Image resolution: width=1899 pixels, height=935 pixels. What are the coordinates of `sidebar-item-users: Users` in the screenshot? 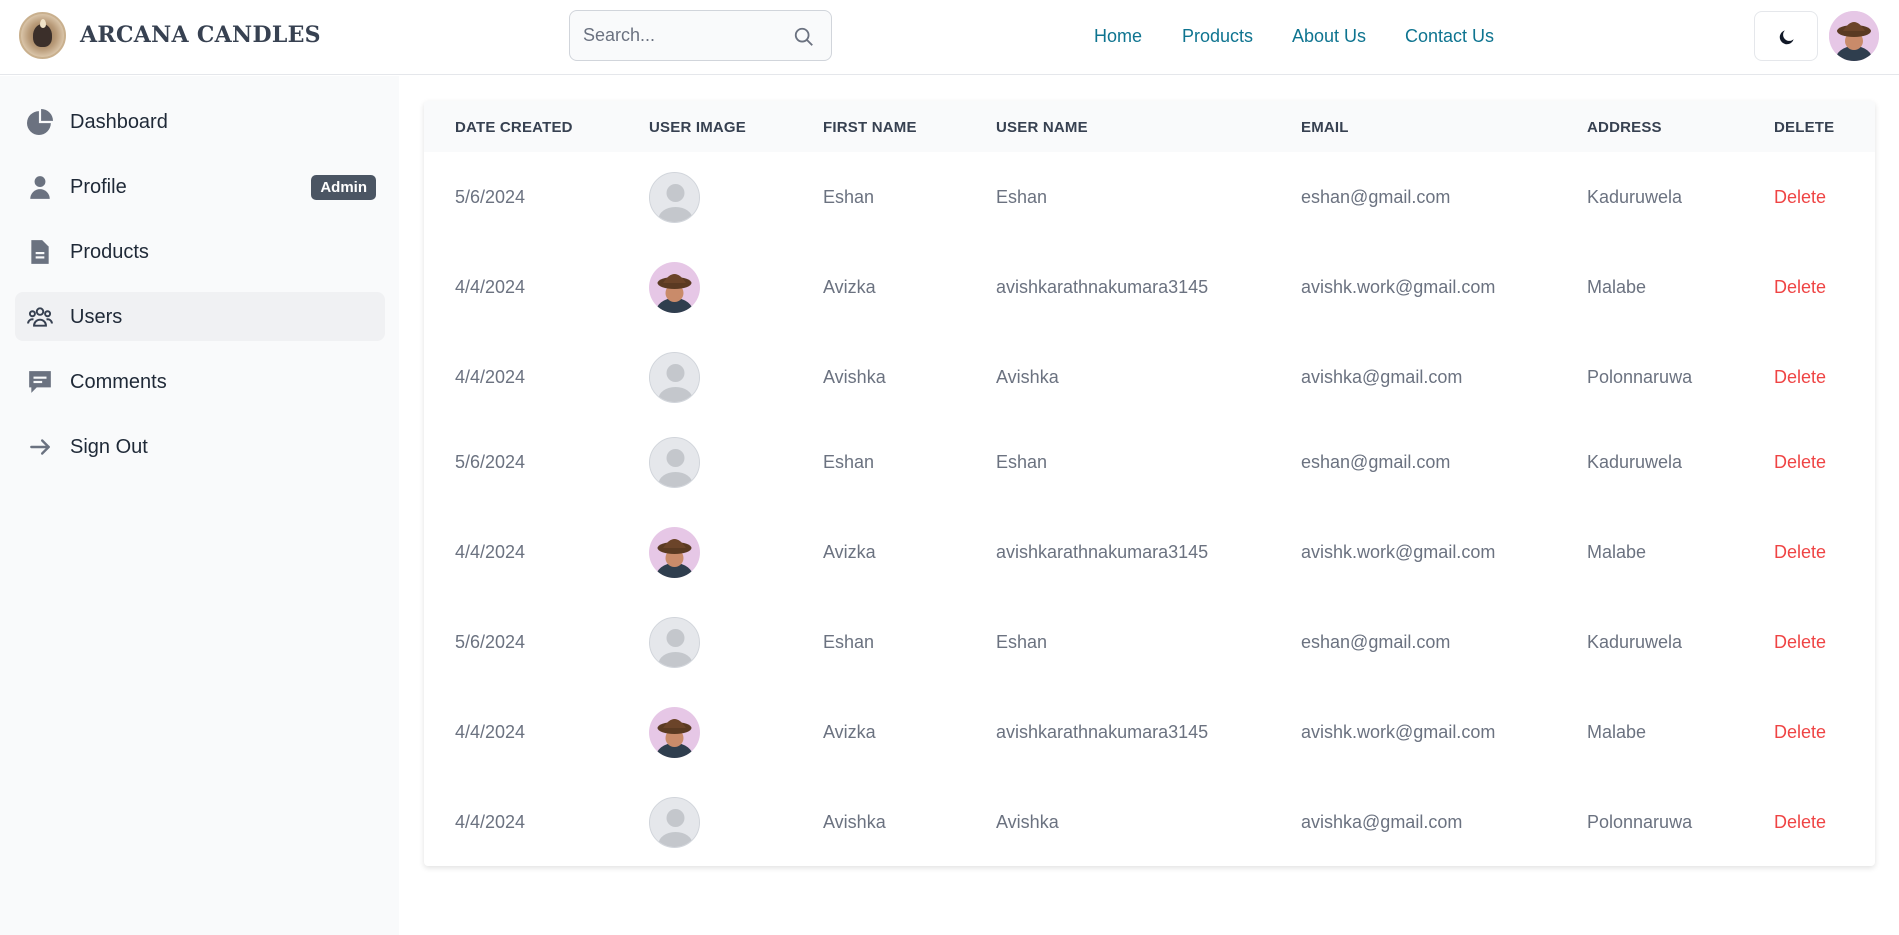 It's located at (200, 316).